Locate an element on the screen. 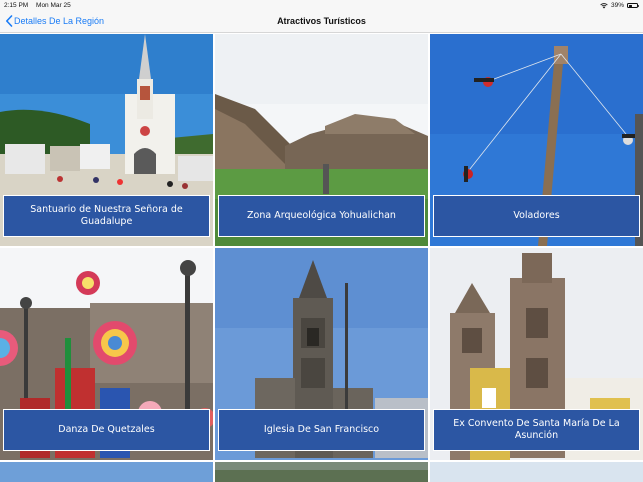 This screenshot has width=643, height=482. status-right: 39% is located at coordinates (619, 5).